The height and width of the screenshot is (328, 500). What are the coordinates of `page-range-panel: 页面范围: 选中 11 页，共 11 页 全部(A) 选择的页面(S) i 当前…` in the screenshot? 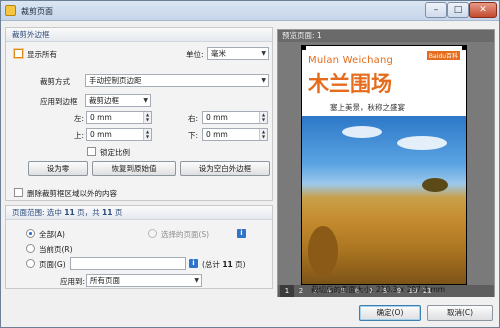 It's located at (139, 247).